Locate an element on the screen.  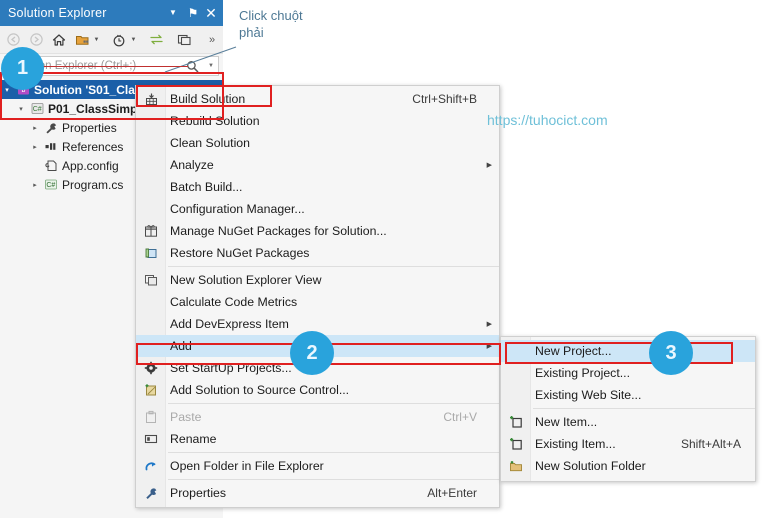
menu-item-calculate-code-metrics: Calculate Code Metrics is located at coordinates (317, 302).